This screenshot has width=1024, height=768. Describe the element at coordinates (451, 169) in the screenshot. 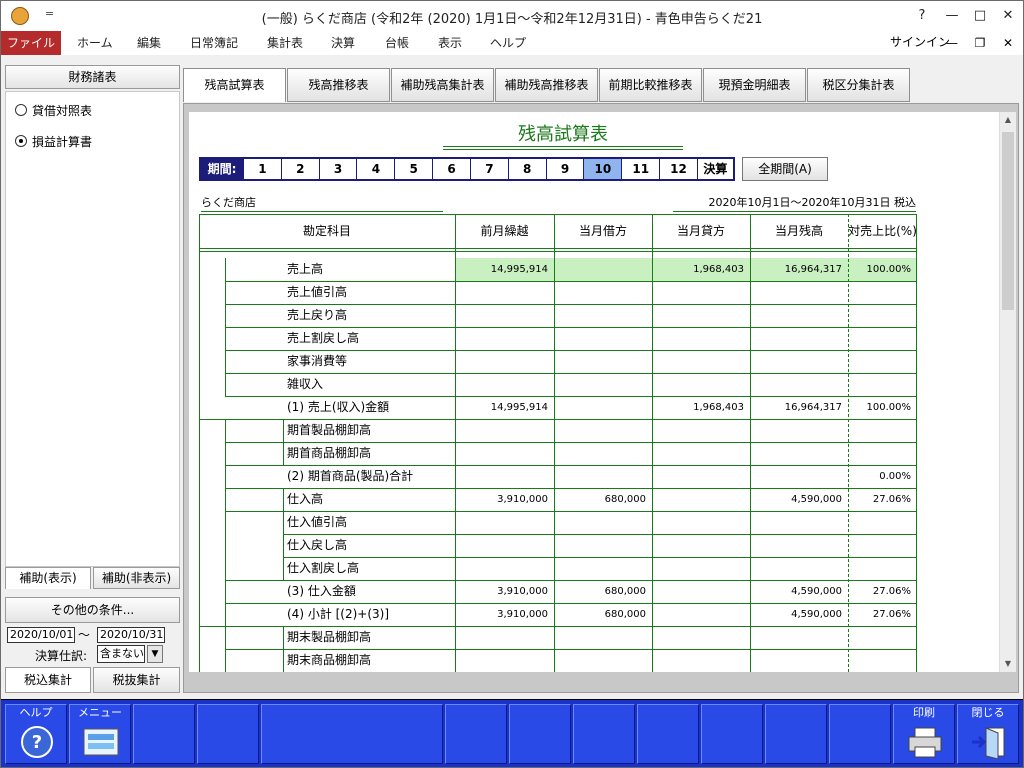

I see `period-6: 6` at that location.